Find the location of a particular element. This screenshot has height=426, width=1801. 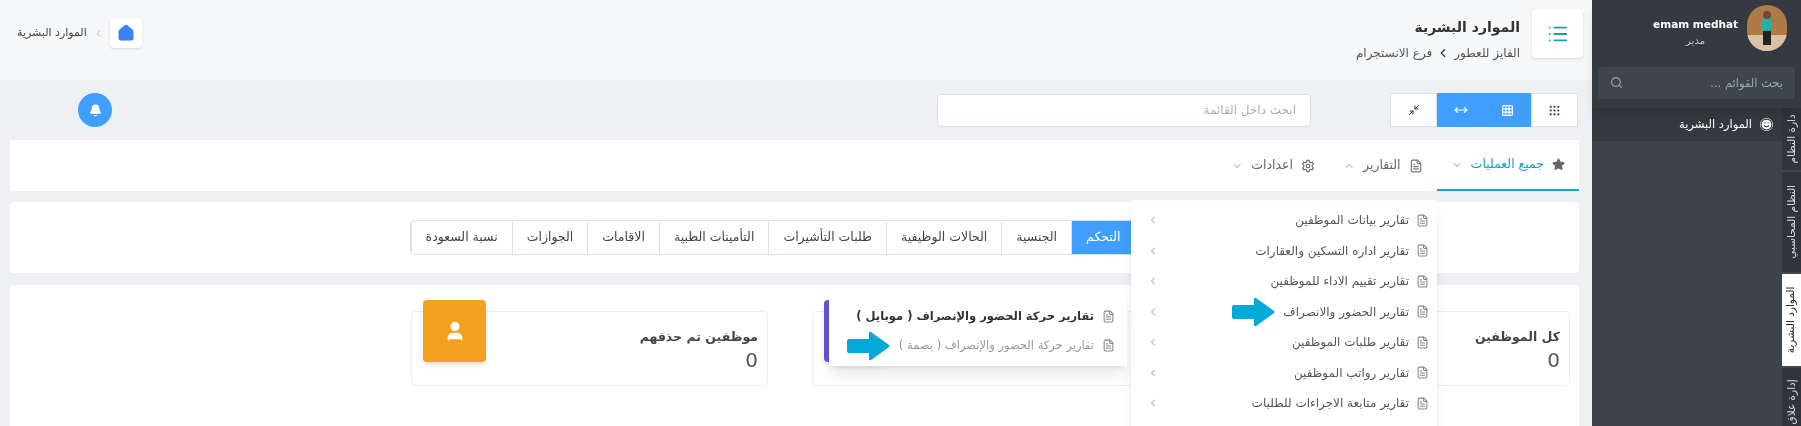

search-icon is located at coordinates (1616, 82).